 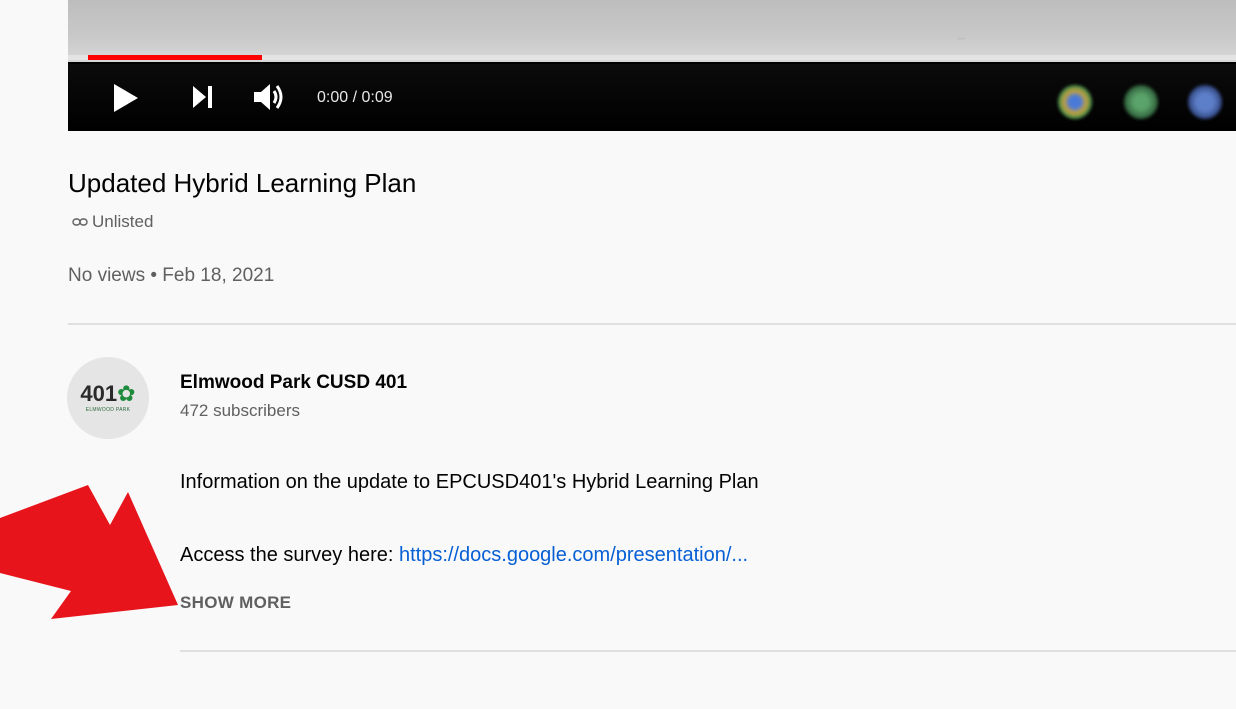 What do you see at coordinates (1075, 102) in the screenshot?
I see `chrome-icon` at bounding box center [1075, 102].